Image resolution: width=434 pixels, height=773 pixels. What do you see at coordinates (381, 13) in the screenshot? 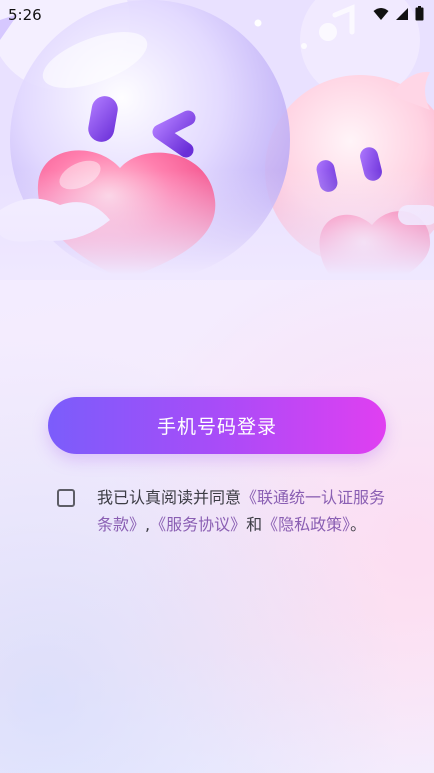
I see `wifi-icon` at bounding box center [381, 13].